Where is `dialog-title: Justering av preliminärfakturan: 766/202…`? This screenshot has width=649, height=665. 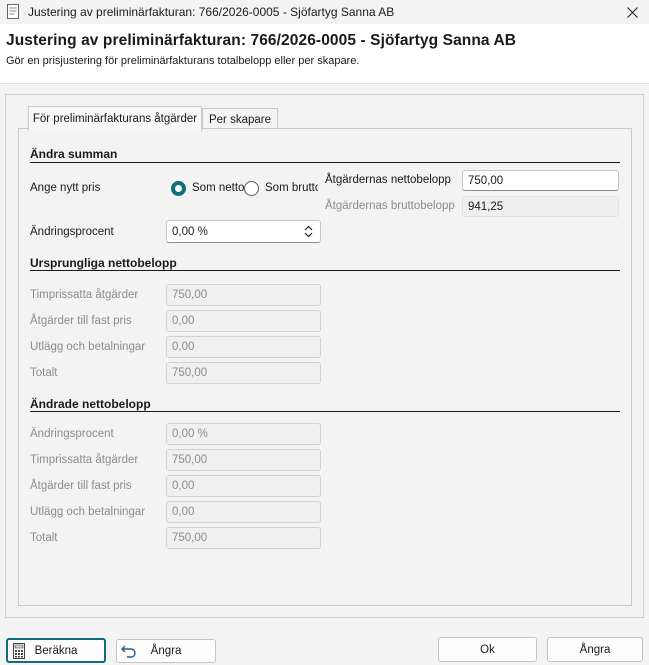
dialog-title: Justering av preliminärfakturan: 766/202… is located at coordinates (261, 40).